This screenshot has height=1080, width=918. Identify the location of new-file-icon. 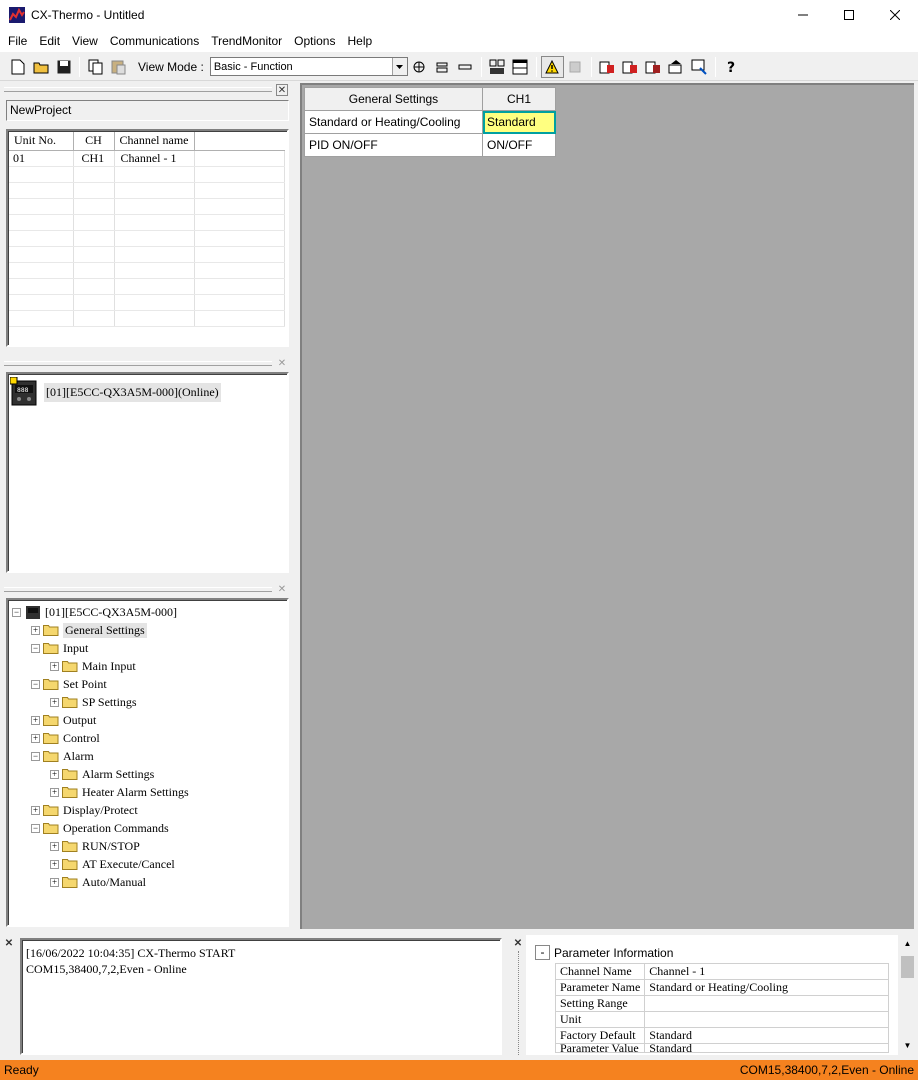
(17, 67).